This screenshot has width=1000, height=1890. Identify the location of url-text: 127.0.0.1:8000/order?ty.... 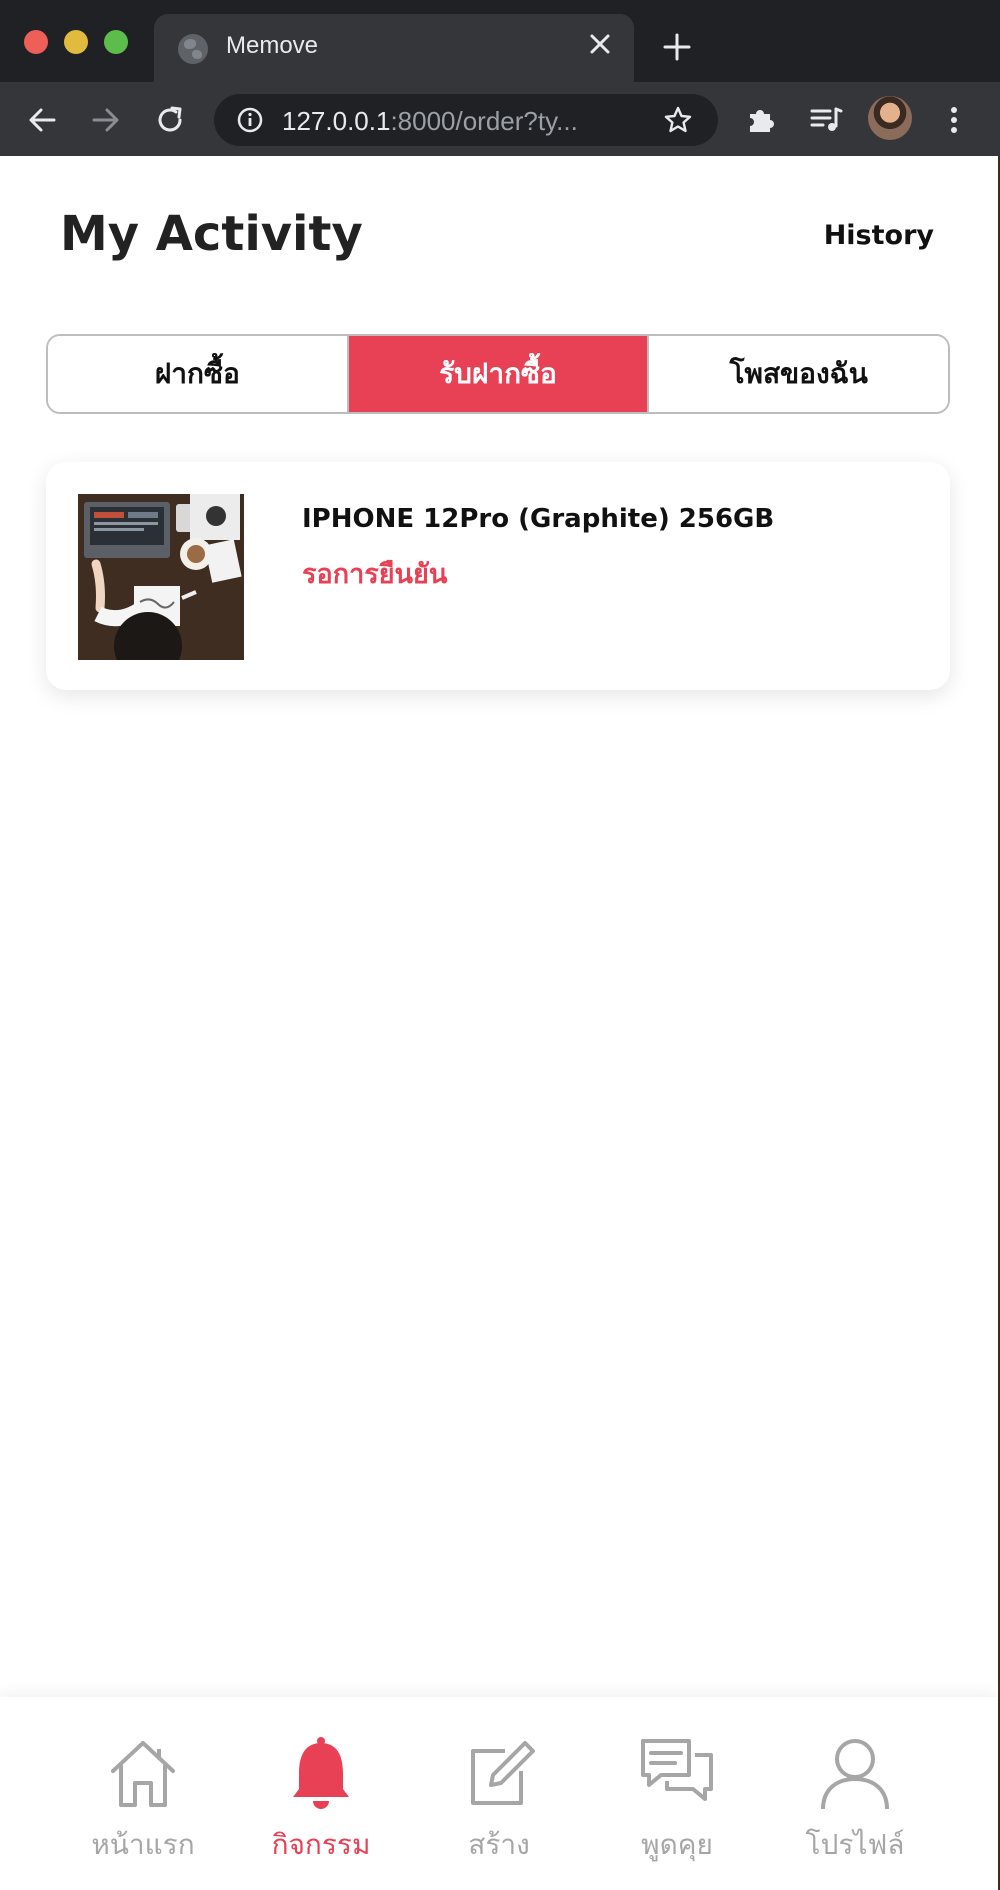
(430, 121).